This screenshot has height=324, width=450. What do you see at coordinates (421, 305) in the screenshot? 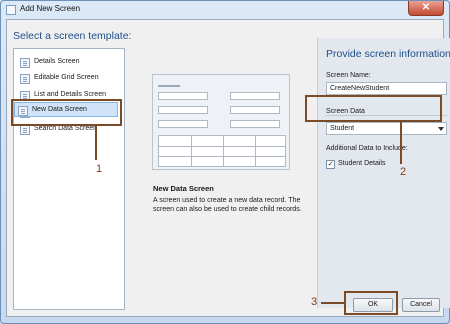
I see `cancel-button: Cancel` at bounding box center [421, 305].